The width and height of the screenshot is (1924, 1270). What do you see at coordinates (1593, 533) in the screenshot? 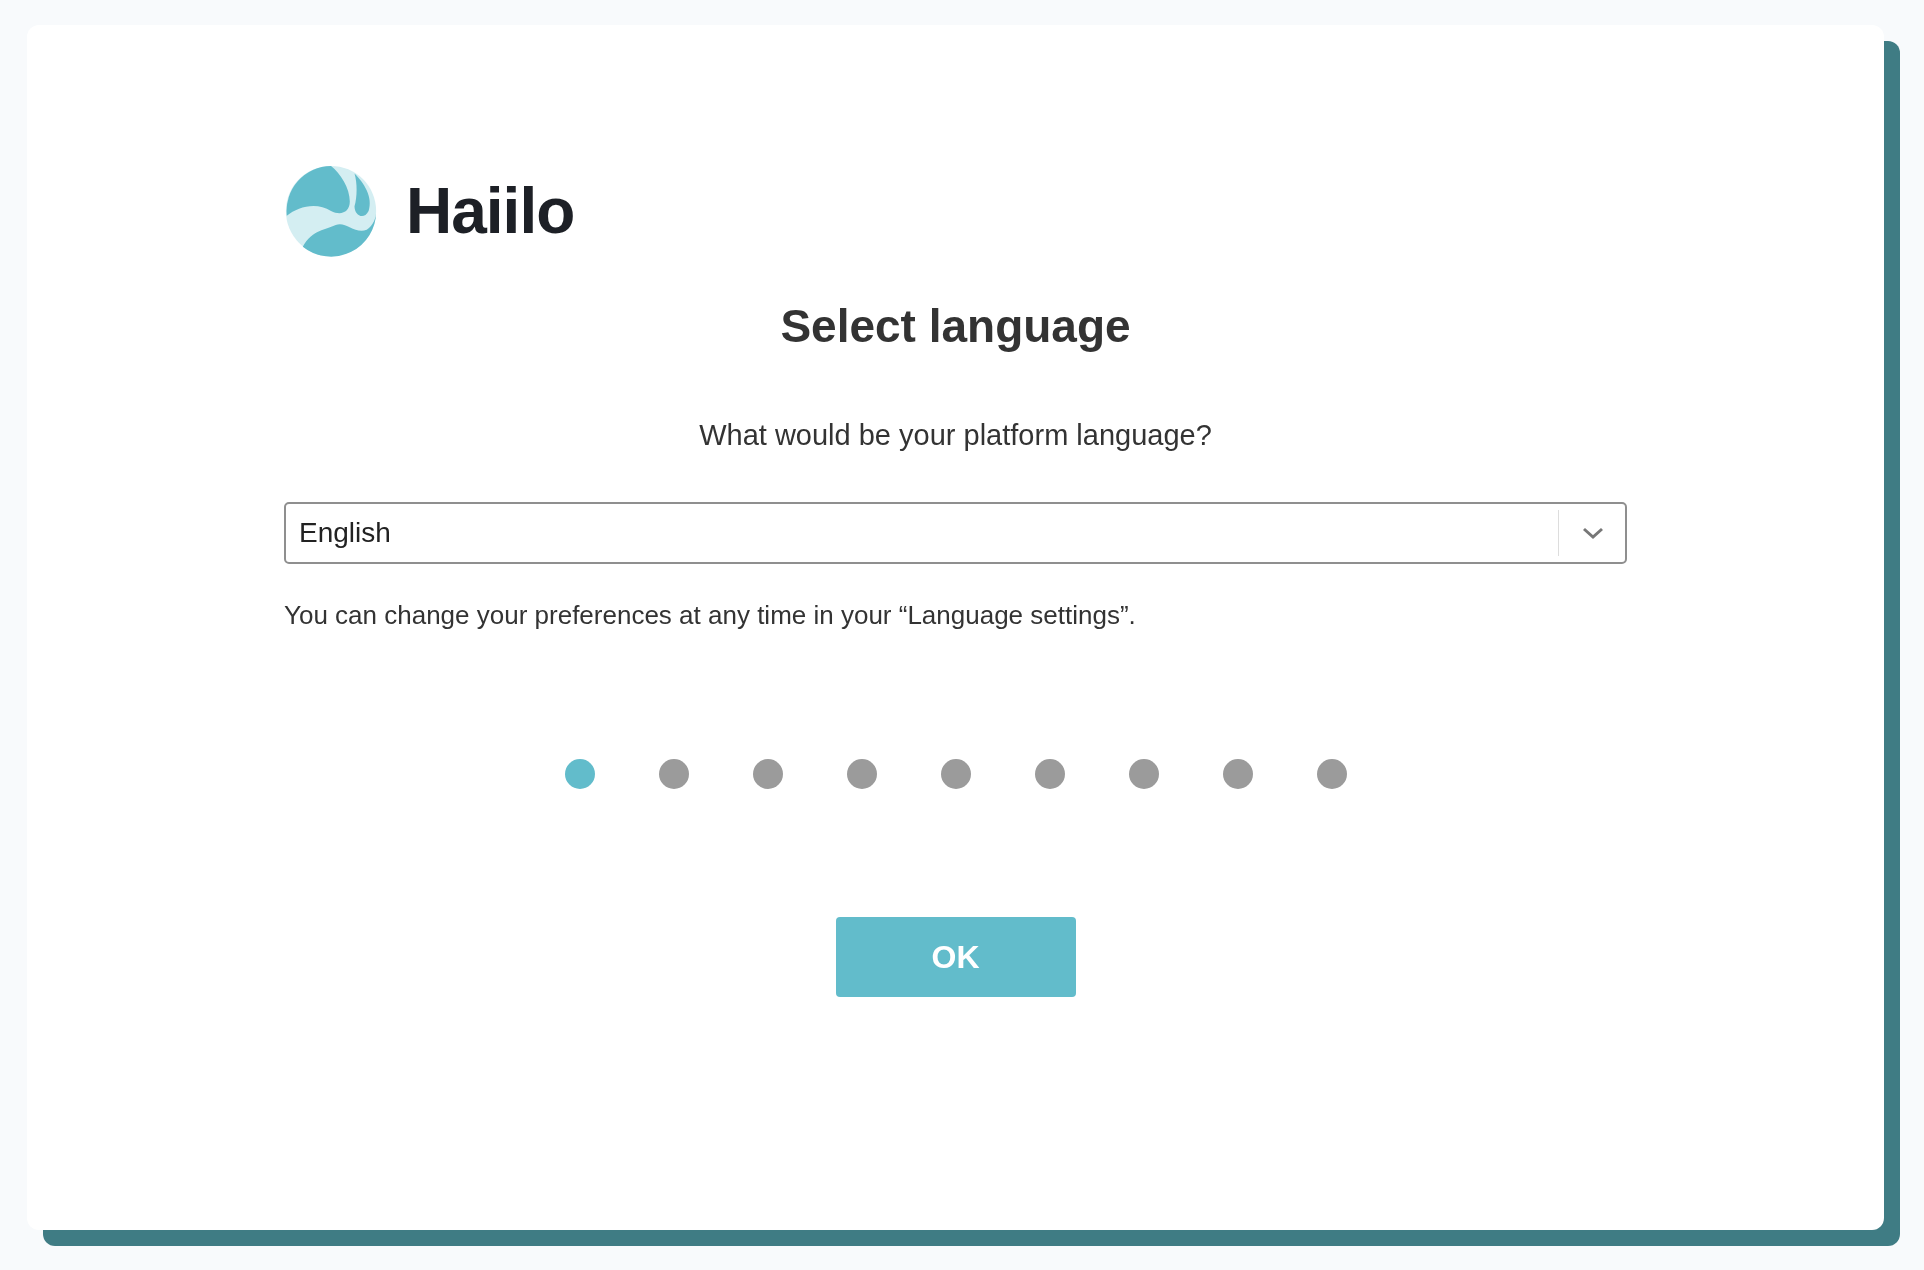
I see `chevron-down-icon` at bounding box center [1593, 533].